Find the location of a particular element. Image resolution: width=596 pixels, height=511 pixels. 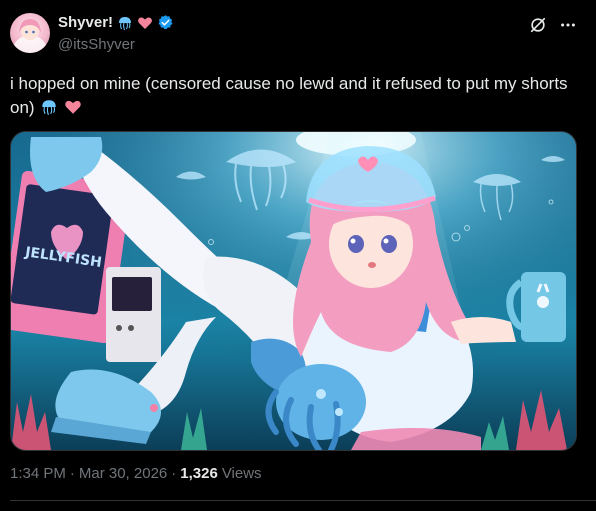

author-name-row: Shyver! is located at coordinates (116, 22).